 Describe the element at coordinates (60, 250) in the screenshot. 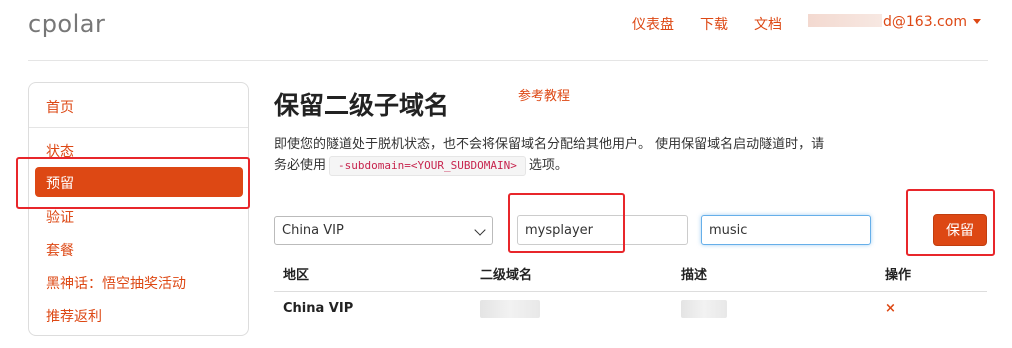

I see `sidebar-item-plans: 套餐` at that location.